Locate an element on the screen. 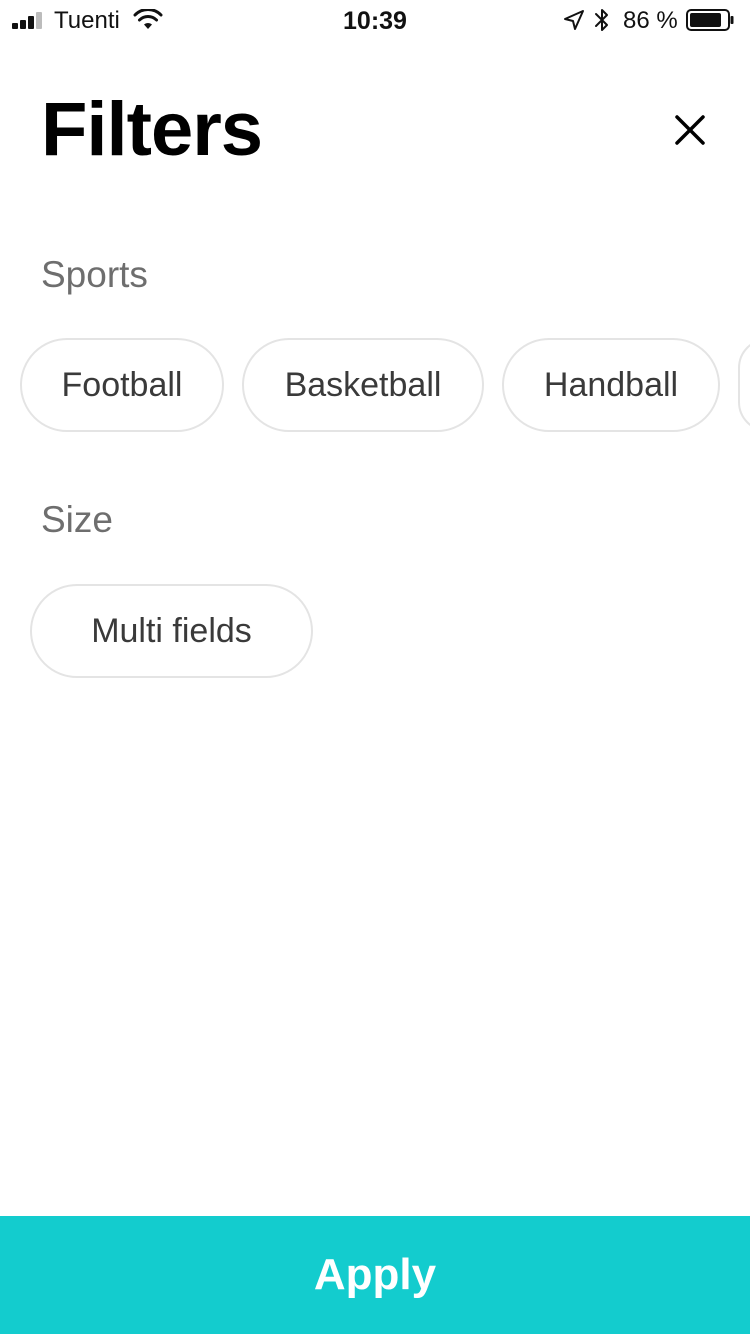  status-bar: Tuenti 10:39 86 % is located at coordinates (375, 20).